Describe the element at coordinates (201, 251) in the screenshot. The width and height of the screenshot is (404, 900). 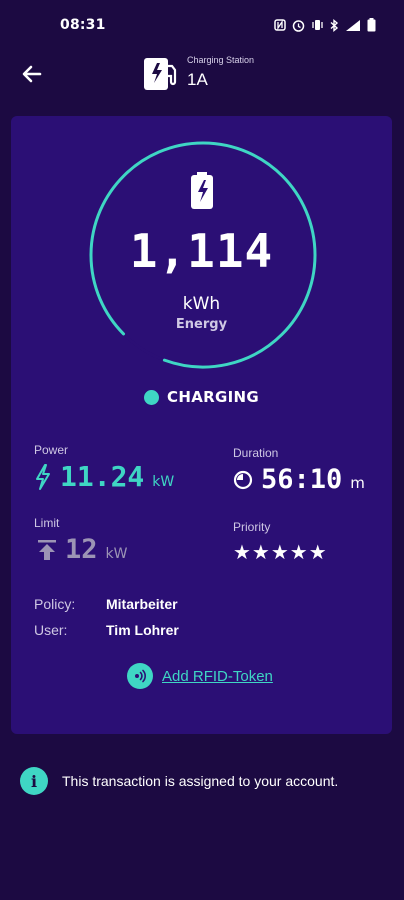
I see `energy-value: 1,114` at that location.